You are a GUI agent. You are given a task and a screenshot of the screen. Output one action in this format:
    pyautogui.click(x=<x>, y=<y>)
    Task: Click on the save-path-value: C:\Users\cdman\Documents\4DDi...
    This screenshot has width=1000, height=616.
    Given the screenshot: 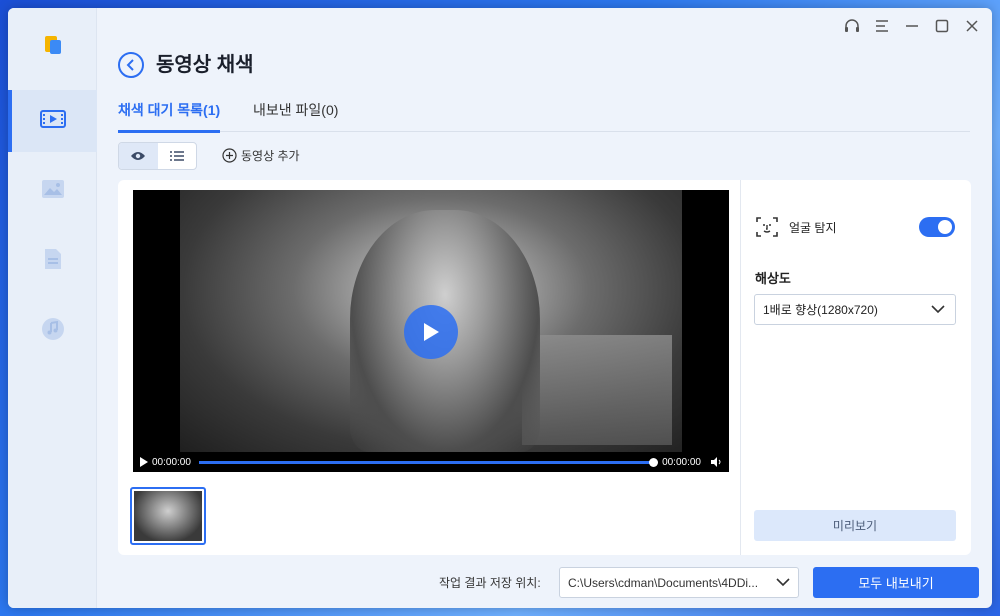 What is the action you would take?
    pyautogui.click(x=663, y=582)
    